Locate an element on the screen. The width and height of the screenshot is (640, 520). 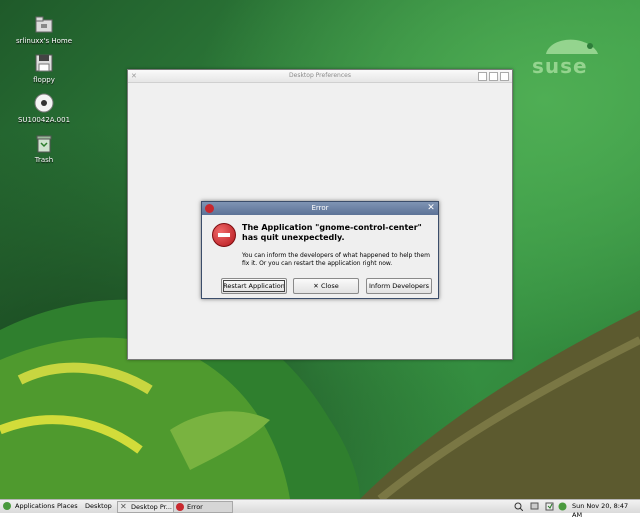
menu-applications: Applications is located at coordinates (35, 506).